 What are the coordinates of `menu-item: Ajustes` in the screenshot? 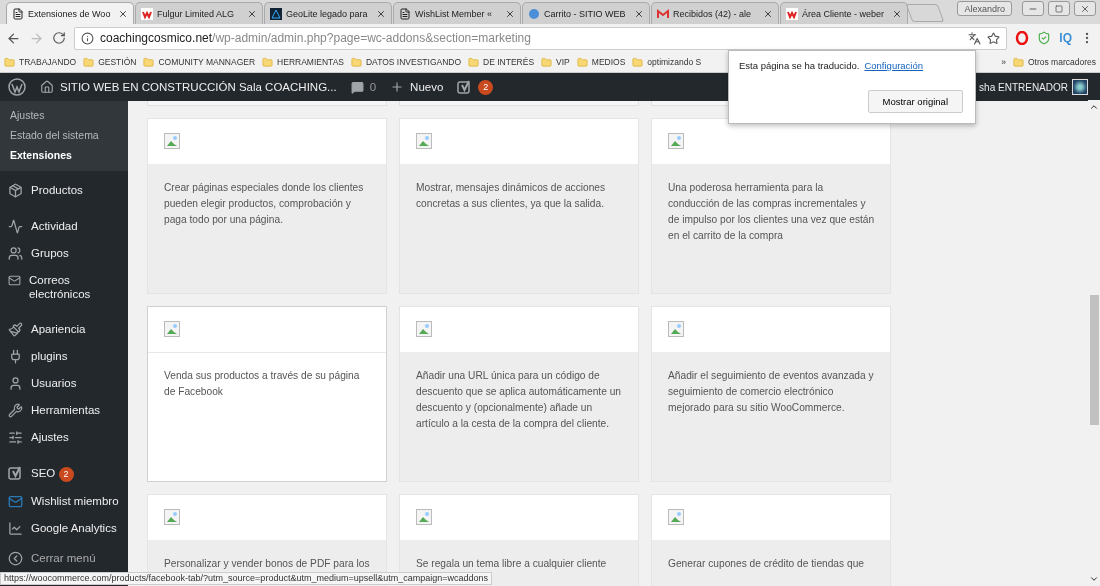 It's located at (64, 437).